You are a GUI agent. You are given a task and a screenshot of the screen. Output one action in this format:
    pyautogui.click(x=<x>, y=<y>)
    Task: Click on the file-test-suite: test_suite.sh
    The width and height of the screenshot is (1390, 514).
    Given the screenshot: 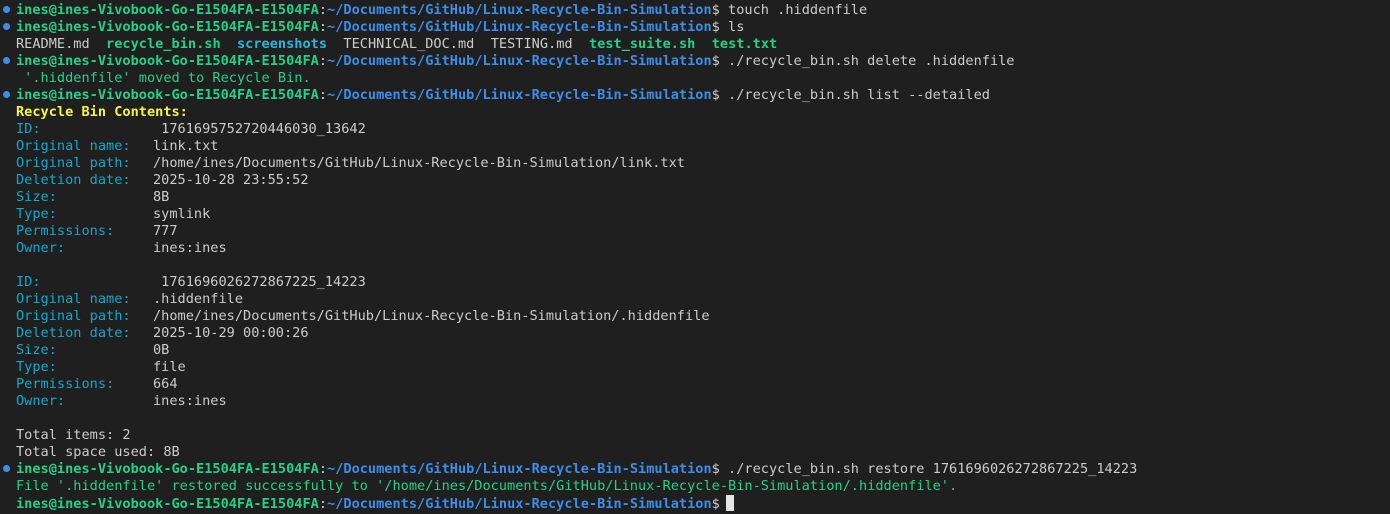 What is the action you would take?
    pyautogui.click(x=642, y=44)
    